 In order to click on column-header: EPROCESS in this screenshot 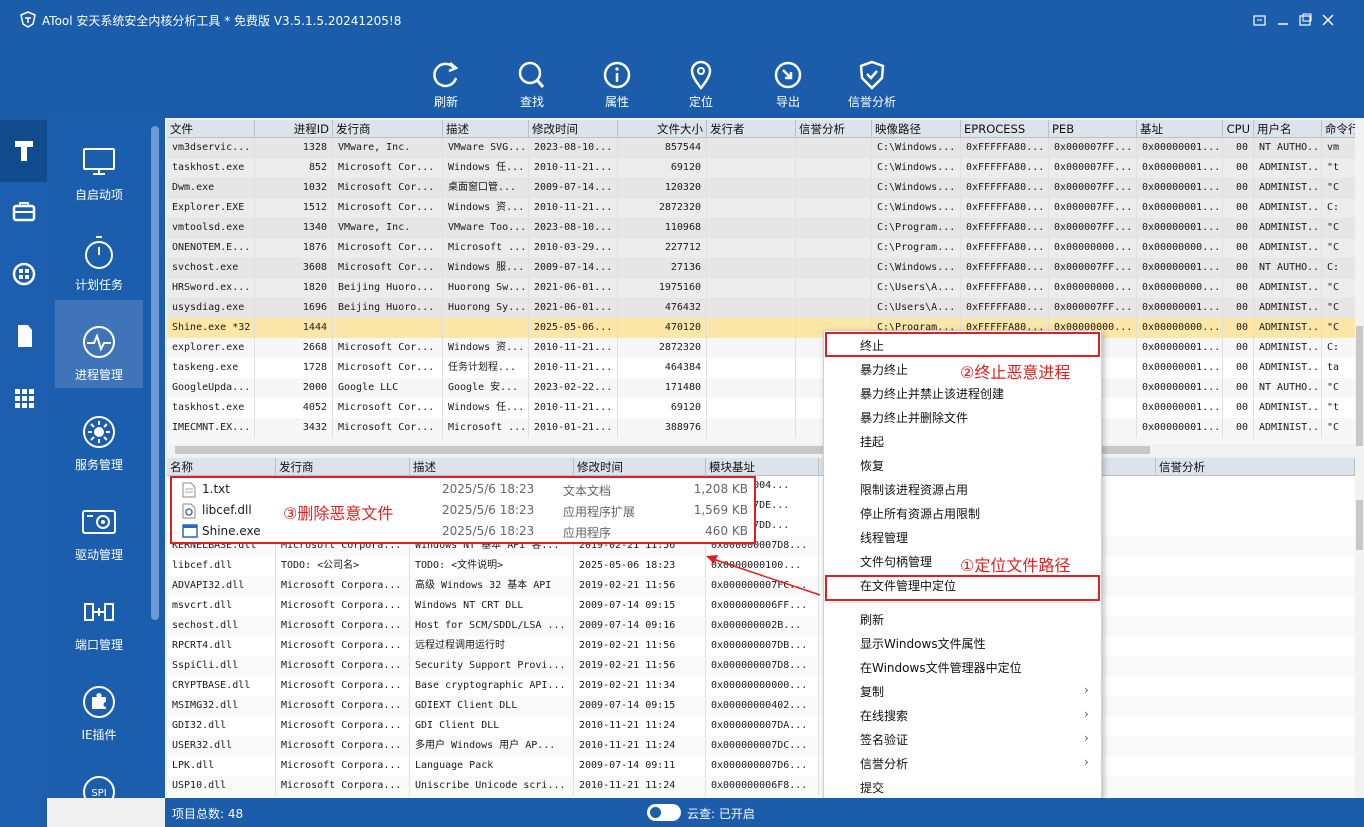, I will do `click(1005, 129)`.